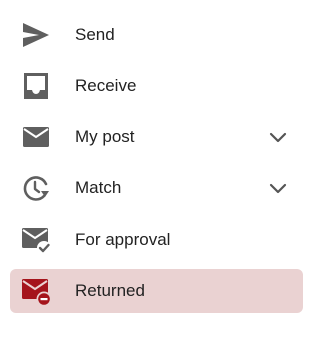 The width and height of the screenshot is (320, 339). Describe the element at coordinates (156, 86) in the screenshot. I see `menu-item-receive: Receive` at that location.